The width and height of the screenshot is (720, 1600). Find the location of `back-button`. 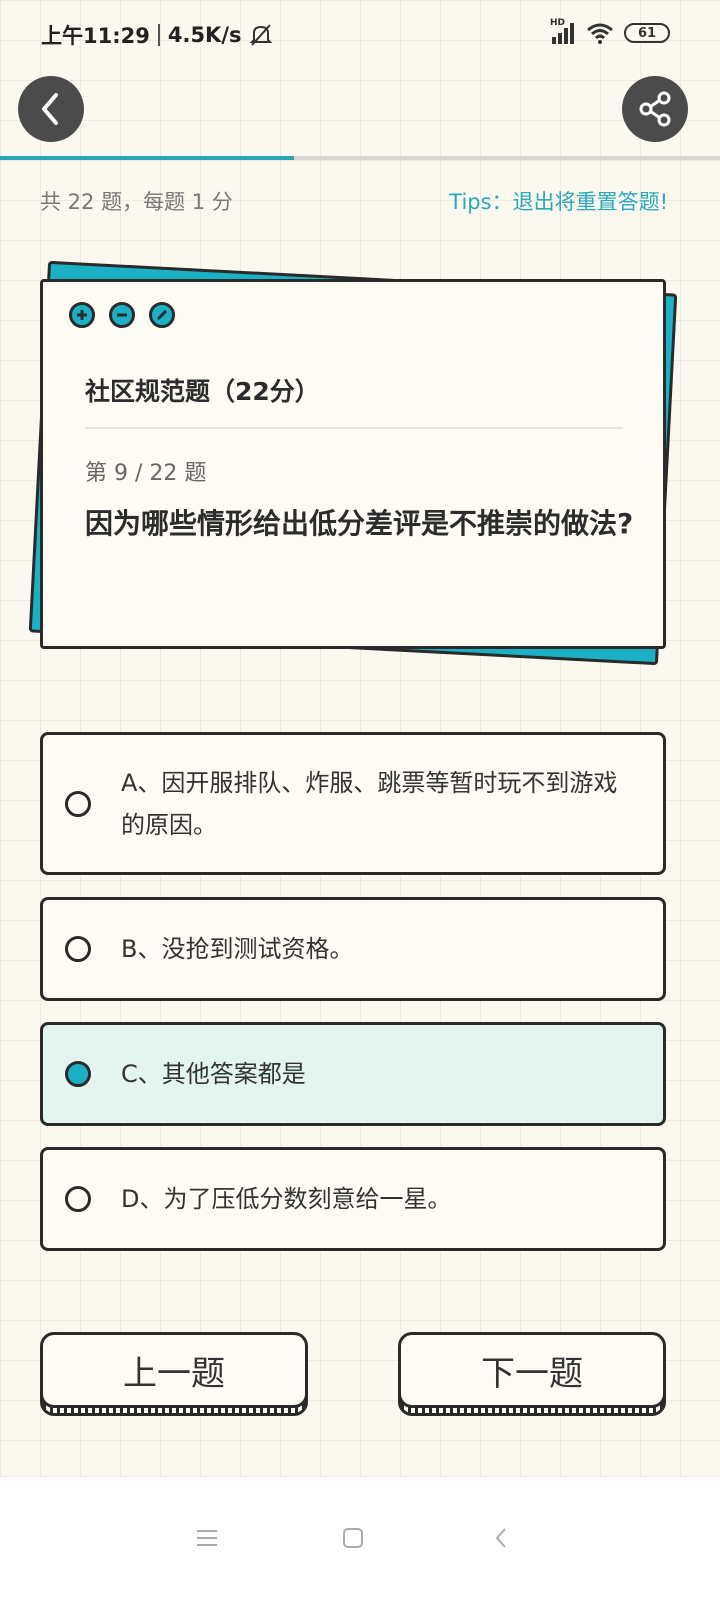

back-button is located at coordinates (51, 109).